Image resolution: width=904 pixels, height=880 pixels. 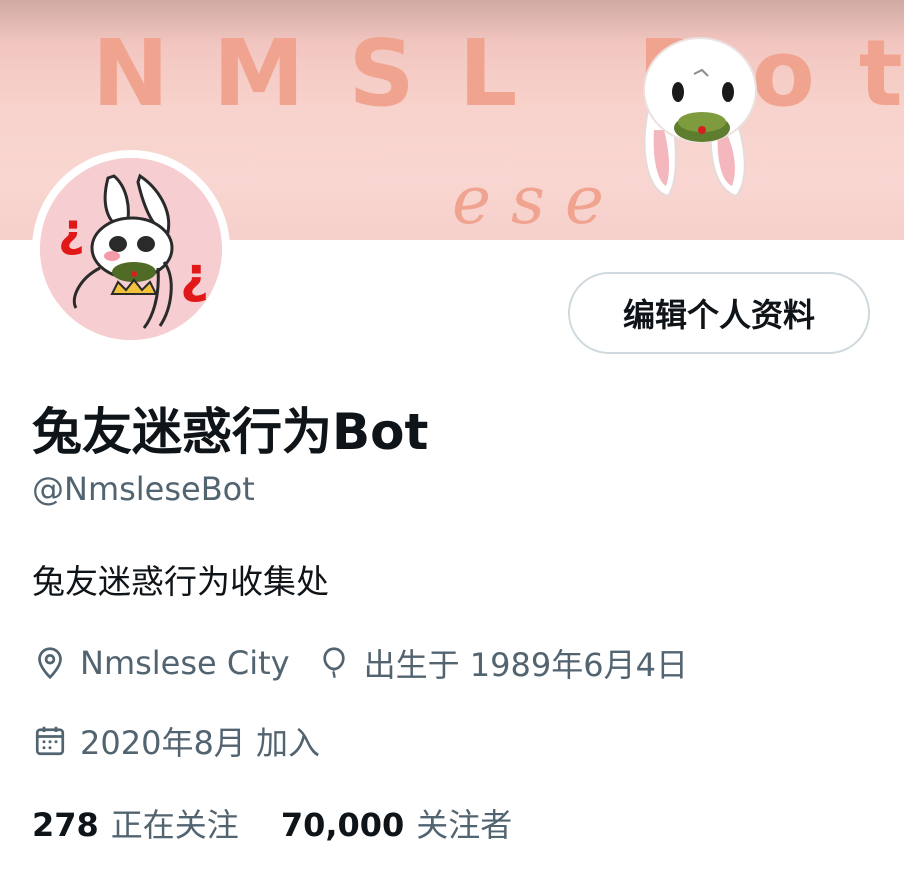 I want to click on profile-location-text: Nmslese City, so click(x=185, y=663).